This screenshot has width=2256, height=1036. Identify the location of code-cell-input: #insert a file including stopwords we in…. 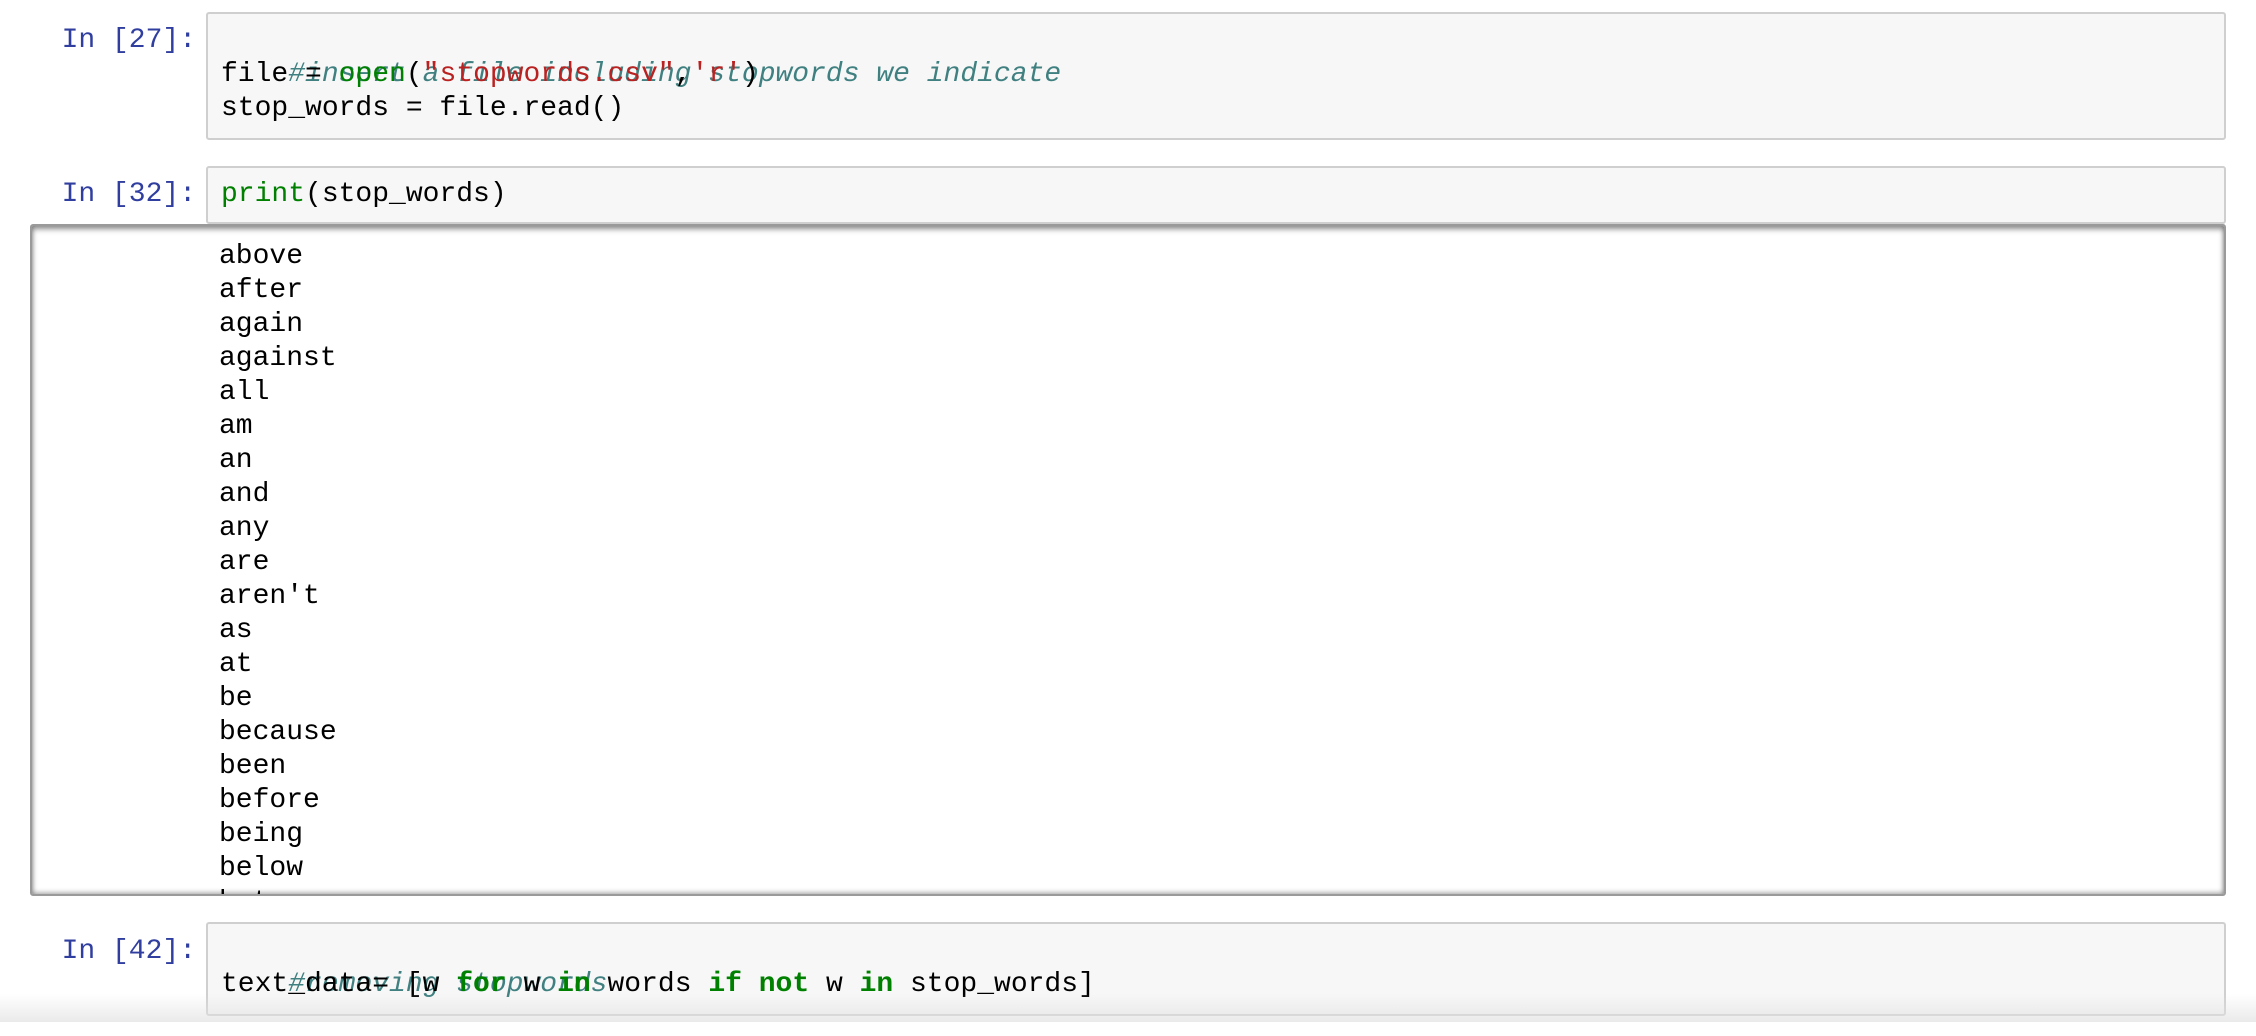
(1216, 76).